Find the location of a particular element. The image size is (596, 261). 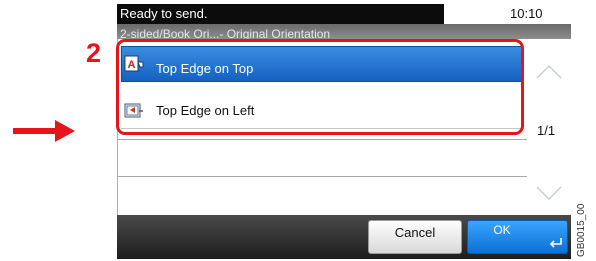

enter-icon is located at coordinates (555, 243).